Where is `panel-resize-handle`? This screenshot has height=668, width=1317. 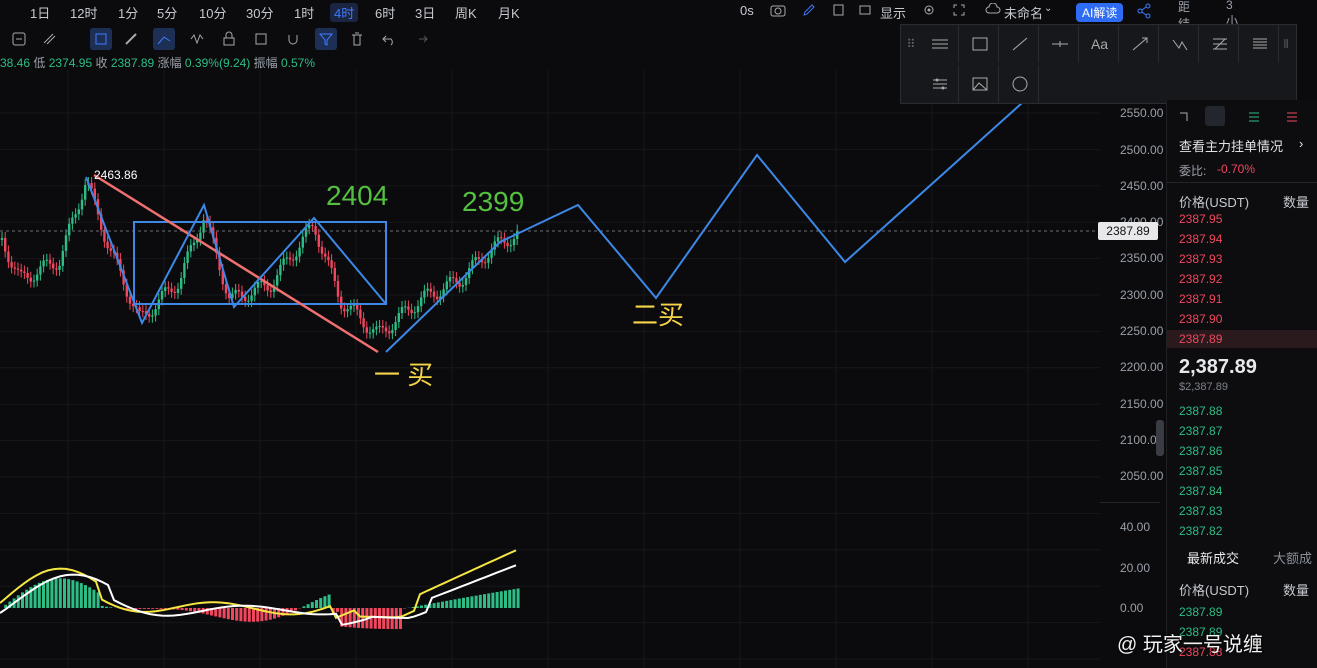 panel-resize-handle is located at coordinates (1160, 438).